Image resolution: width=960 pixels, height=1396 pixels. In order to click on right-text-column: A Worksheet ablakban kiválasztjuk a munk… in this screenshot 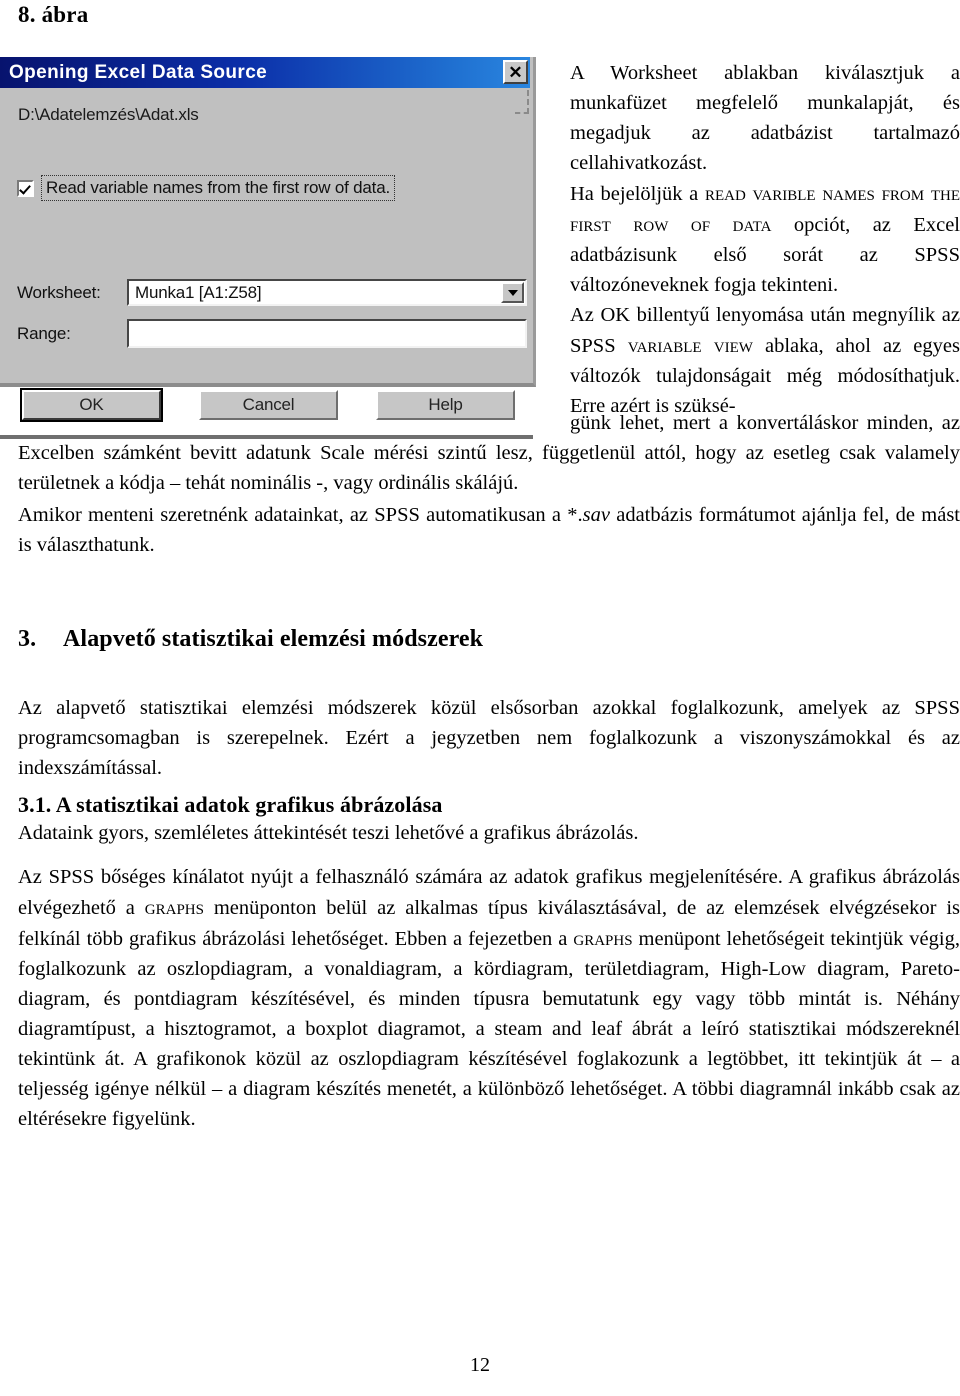, I will do `click(765, 239)`.